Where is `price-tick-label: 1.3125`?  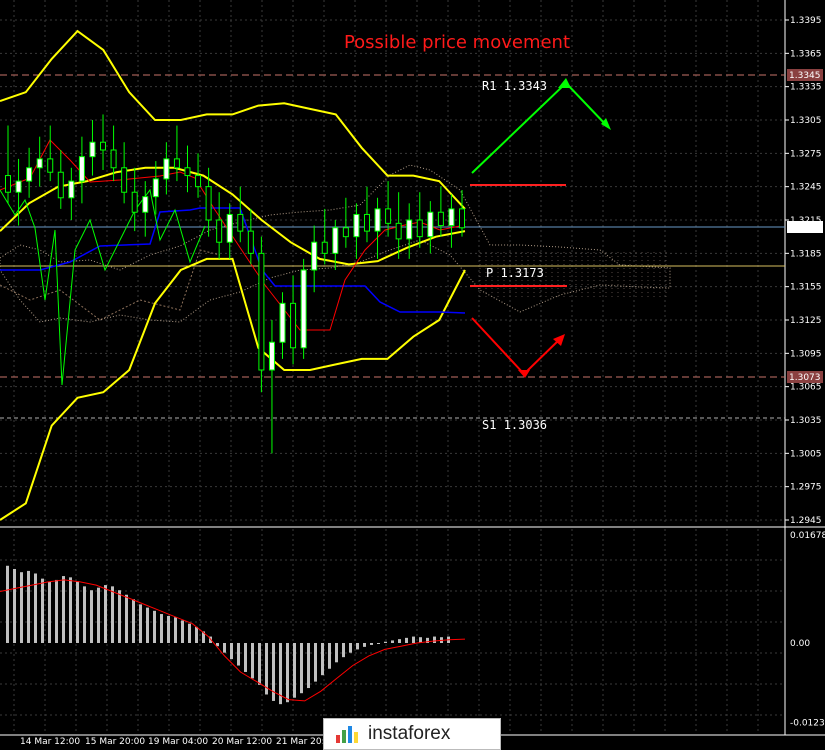 price-tick-label: 1.3125 is located at coordinates (806, 321).